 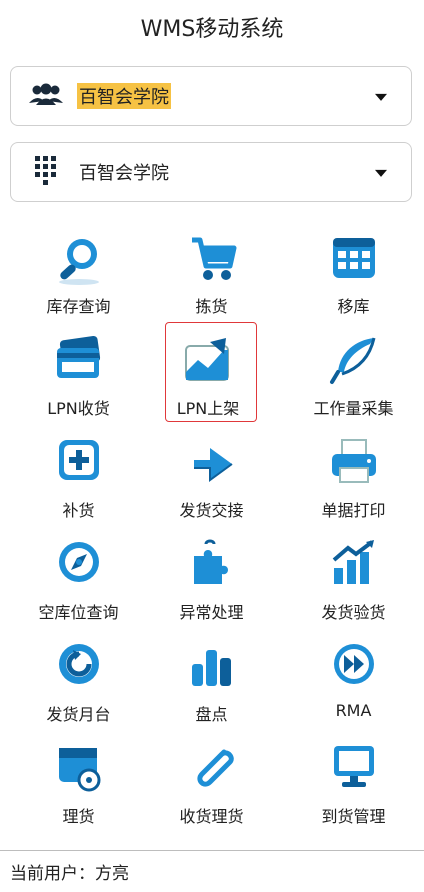 What do you see at coordinates (211, 612) in the screenshot?
I see `menu-item-label: 异常处理` at bounding box center [211, 612].